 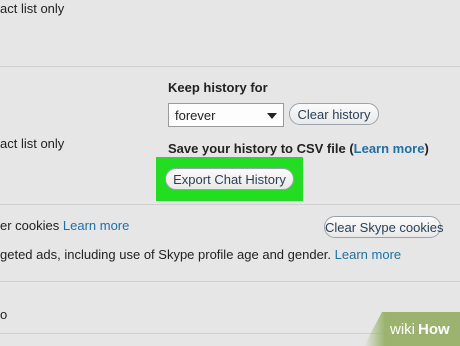 I want to click on clear-skype-cookies-button: Clear Skype cookies, so click(x=384, y=227).